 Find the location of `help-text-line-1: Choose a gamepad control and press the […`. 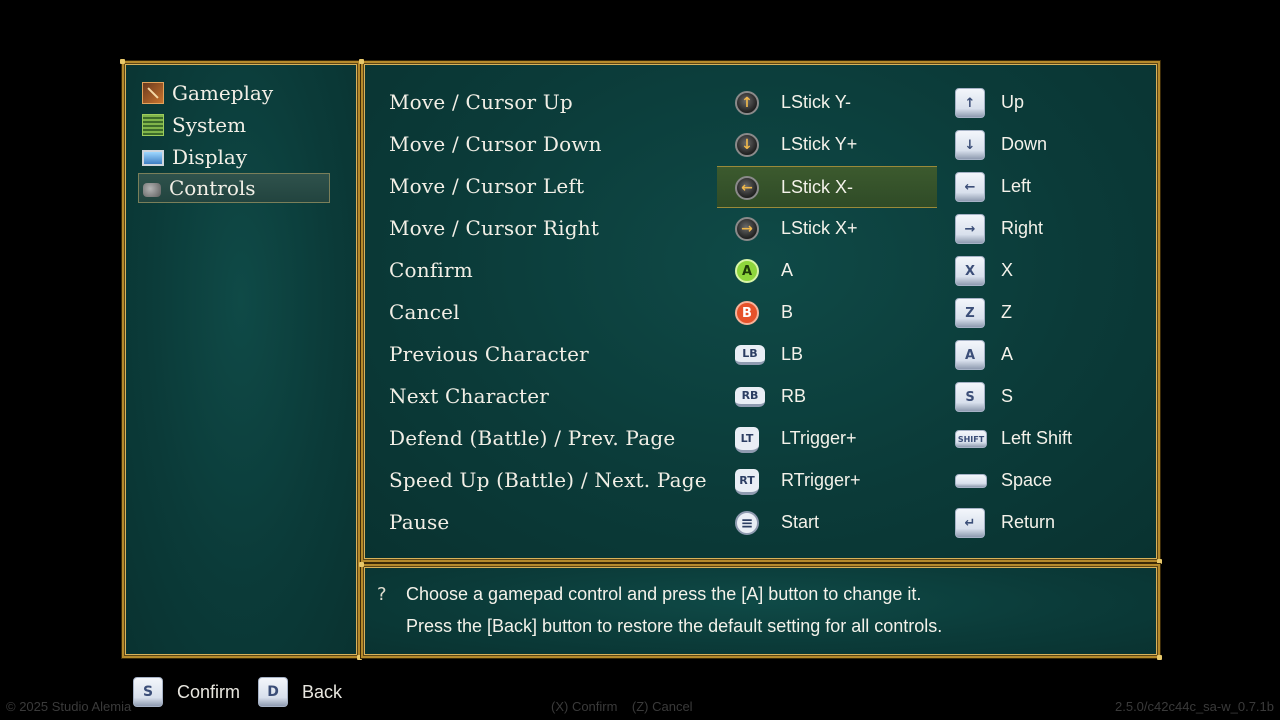

help-text-line-1: Choose a gamepad control and press the [… is located at coordinates (664, 594).